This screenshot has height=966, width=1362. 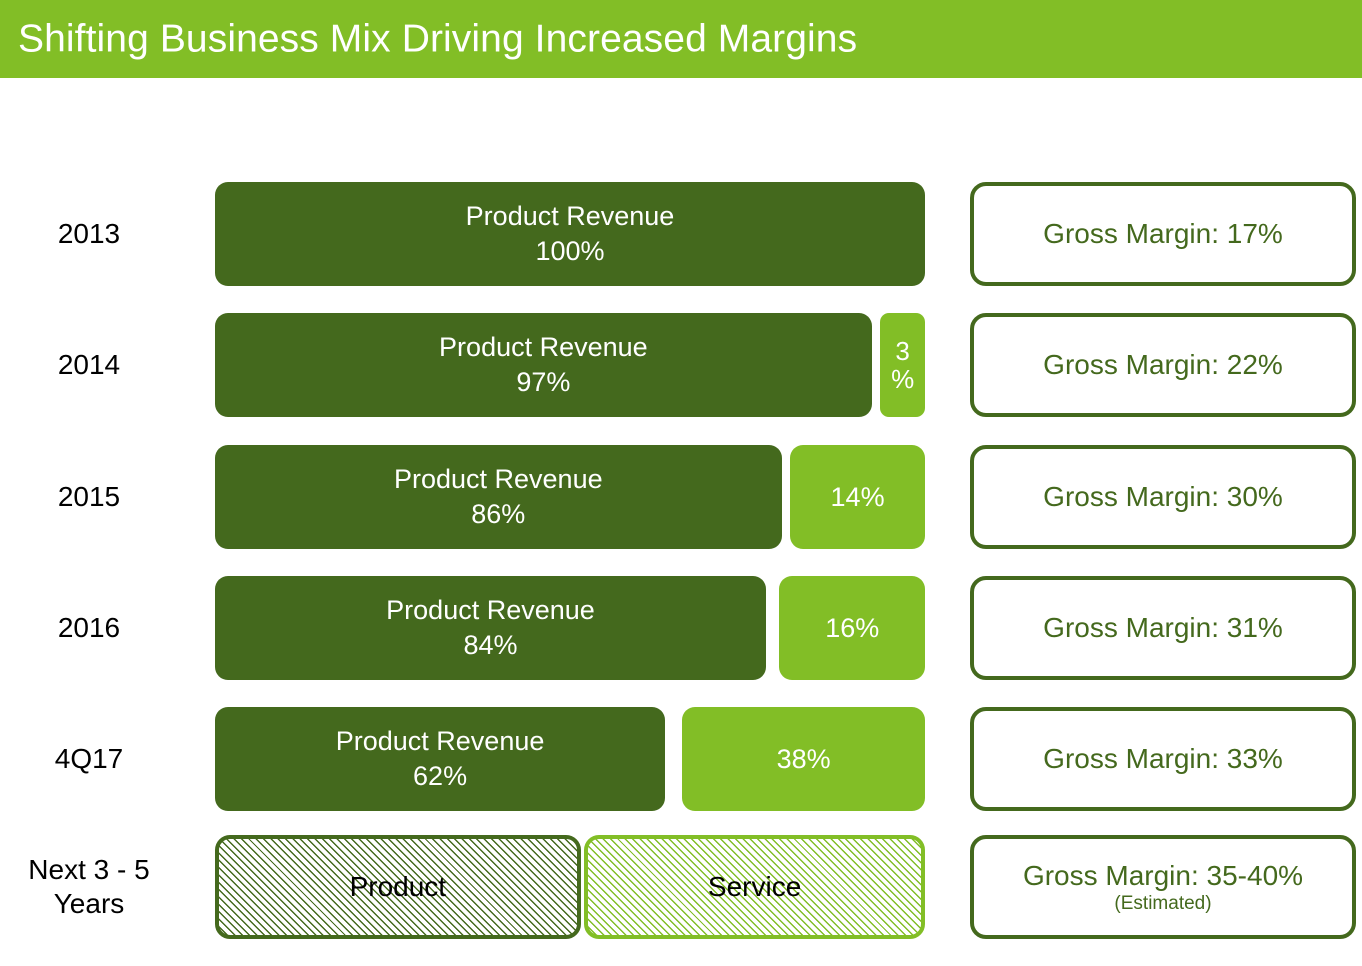 I want to click on gross-margin-callout: Gross Margin: 22%, so click(x=1163, y=365).